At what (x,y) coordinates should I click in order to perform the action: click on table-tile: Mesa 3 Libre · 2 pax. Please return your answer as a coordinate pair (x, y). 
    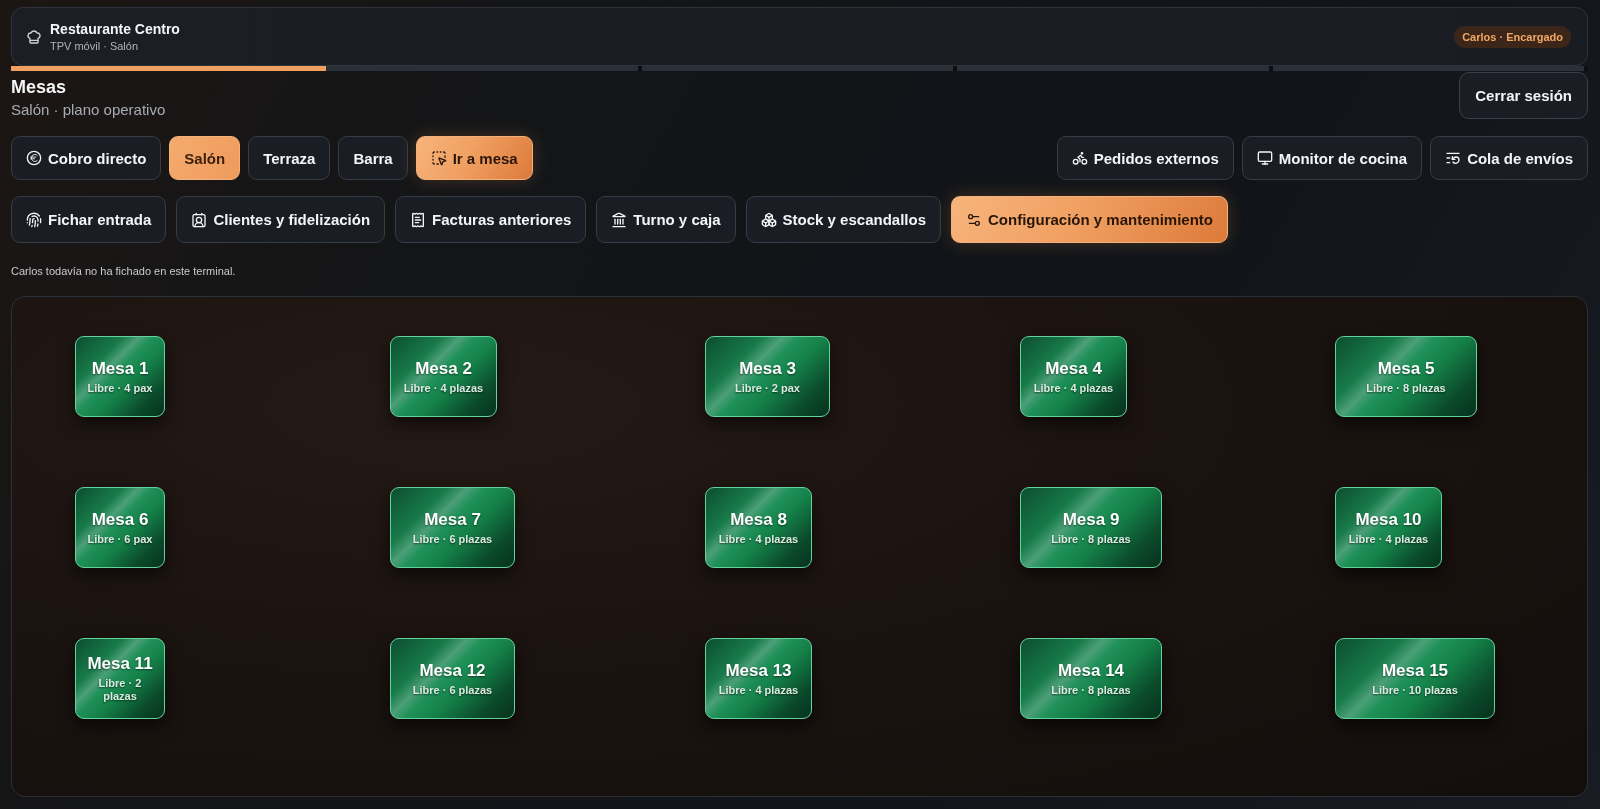
    Looking at the image, I should click on (767, 376).